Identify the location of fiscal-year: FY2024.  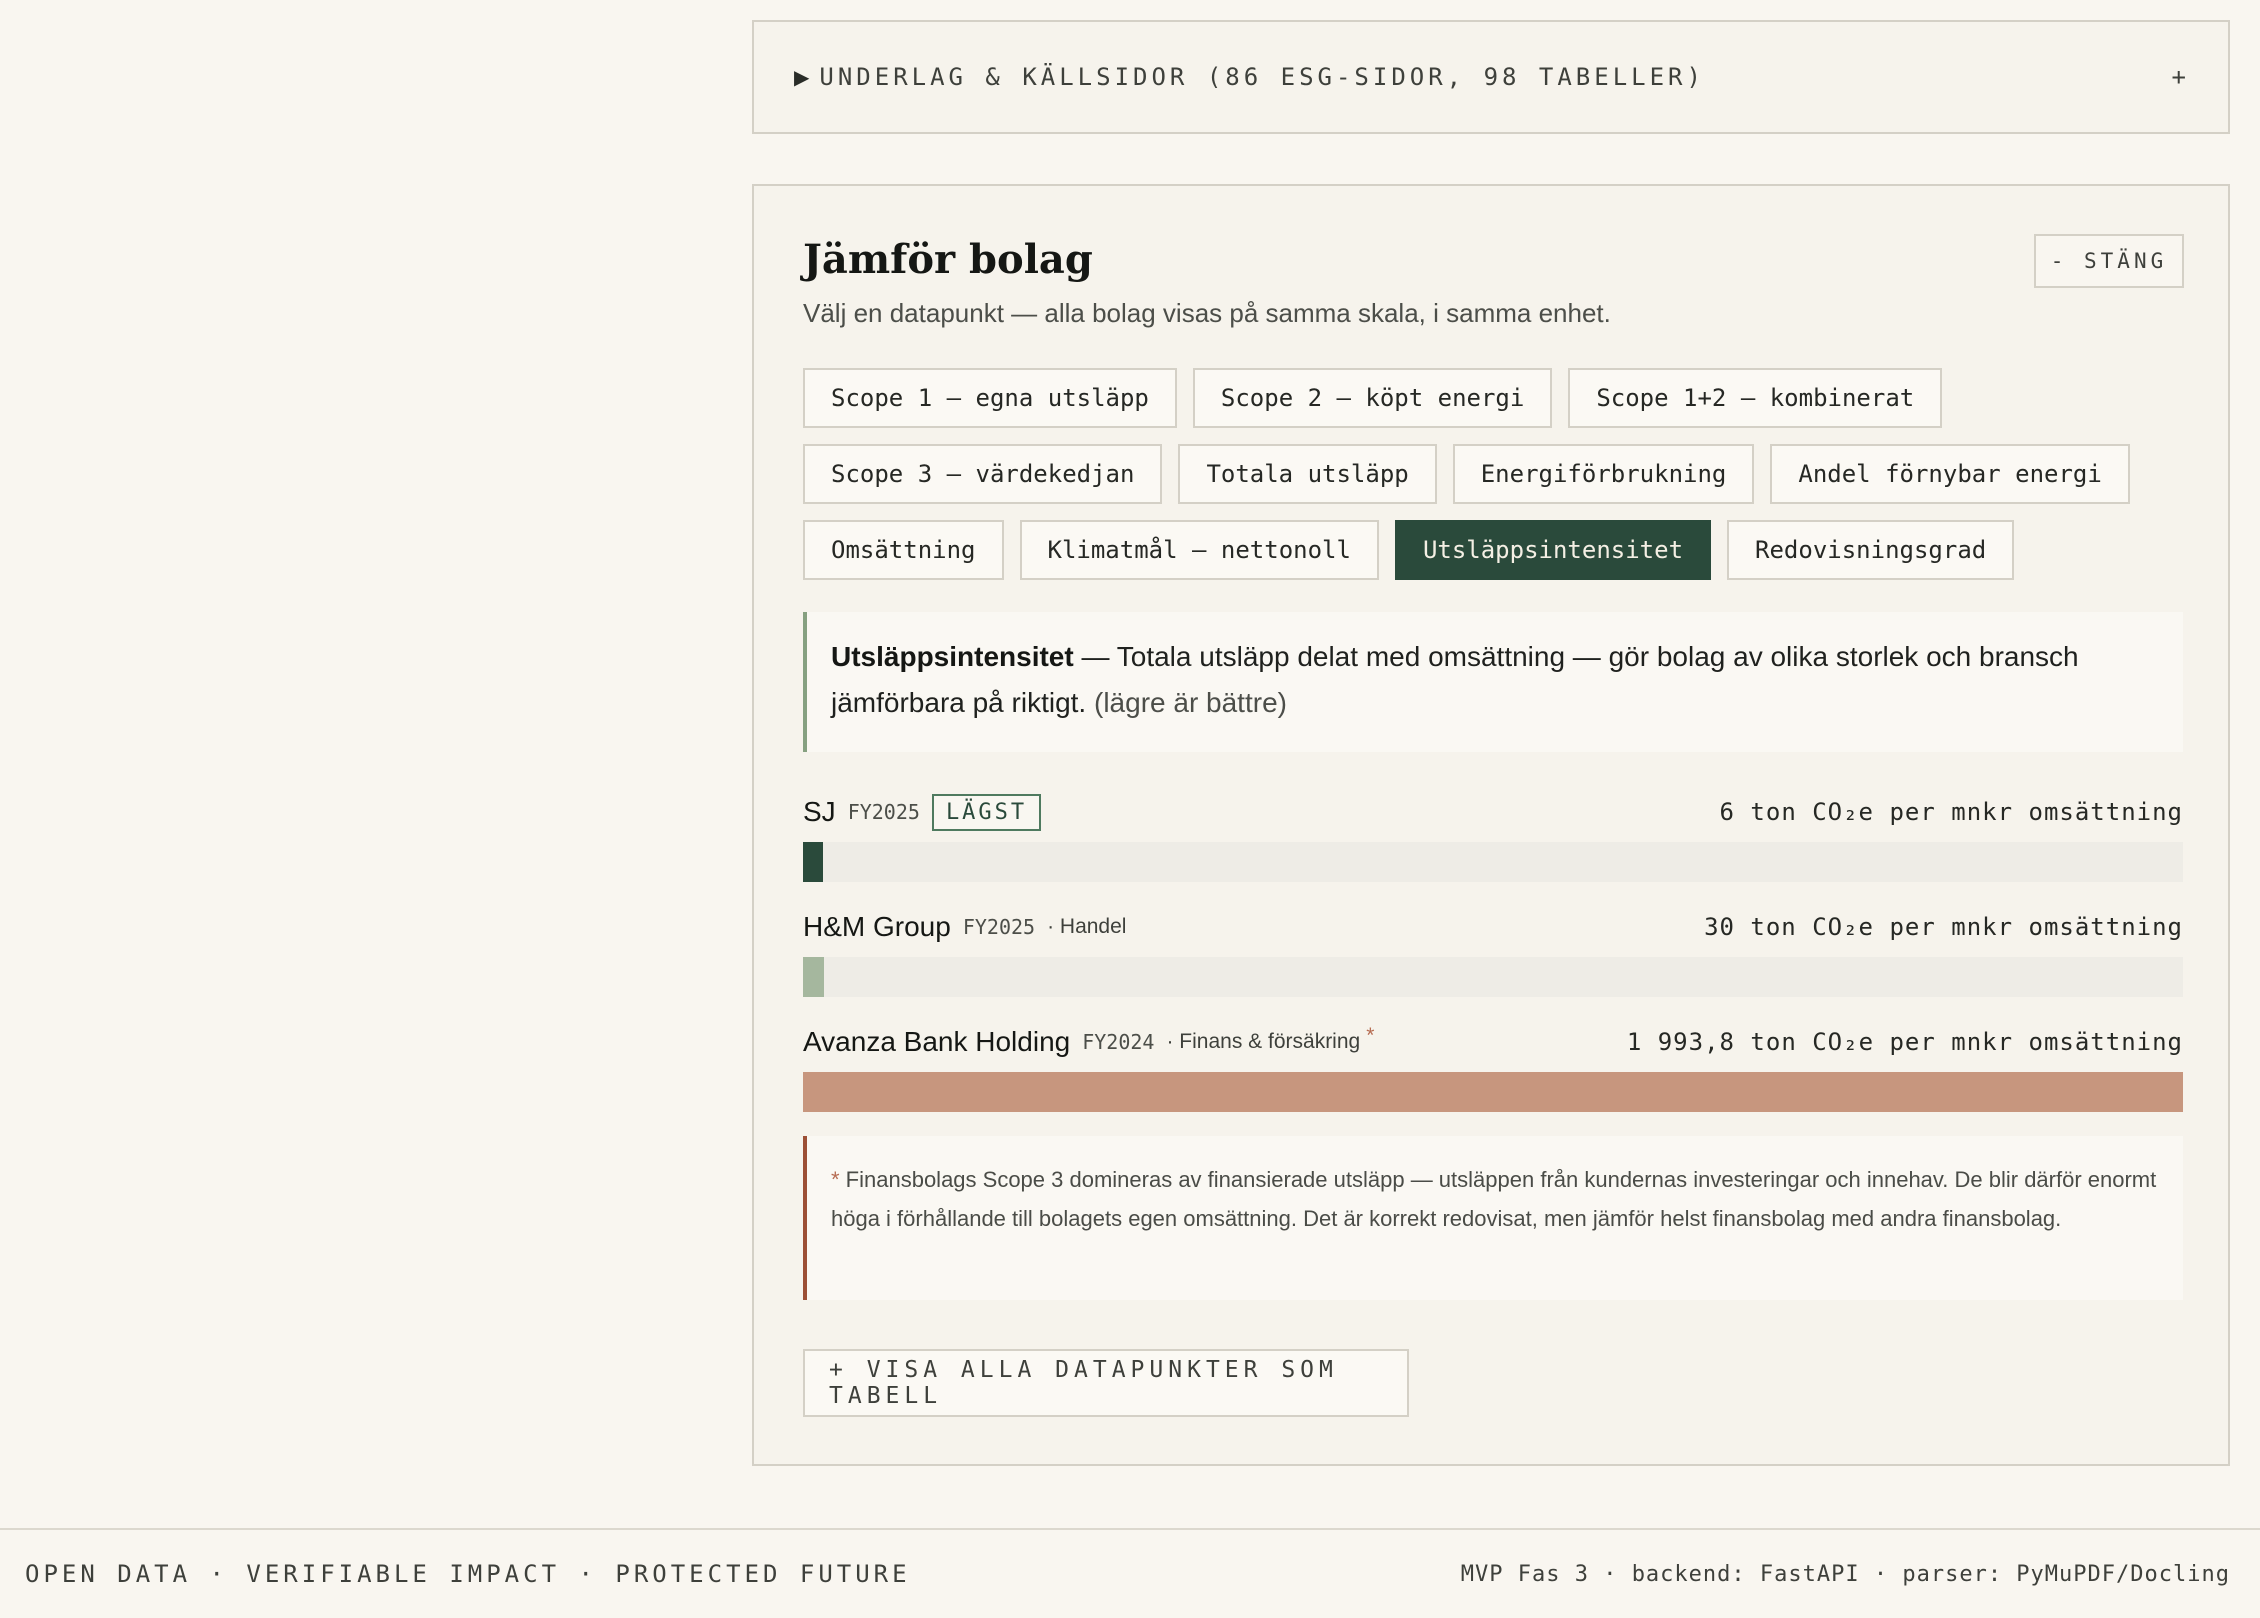
(1118, 1042).